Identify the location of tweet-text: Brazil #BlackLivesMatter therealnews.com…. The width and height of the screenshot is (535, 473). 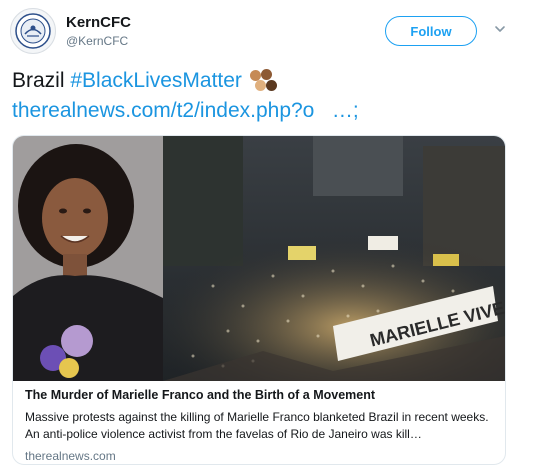
(267, 96).